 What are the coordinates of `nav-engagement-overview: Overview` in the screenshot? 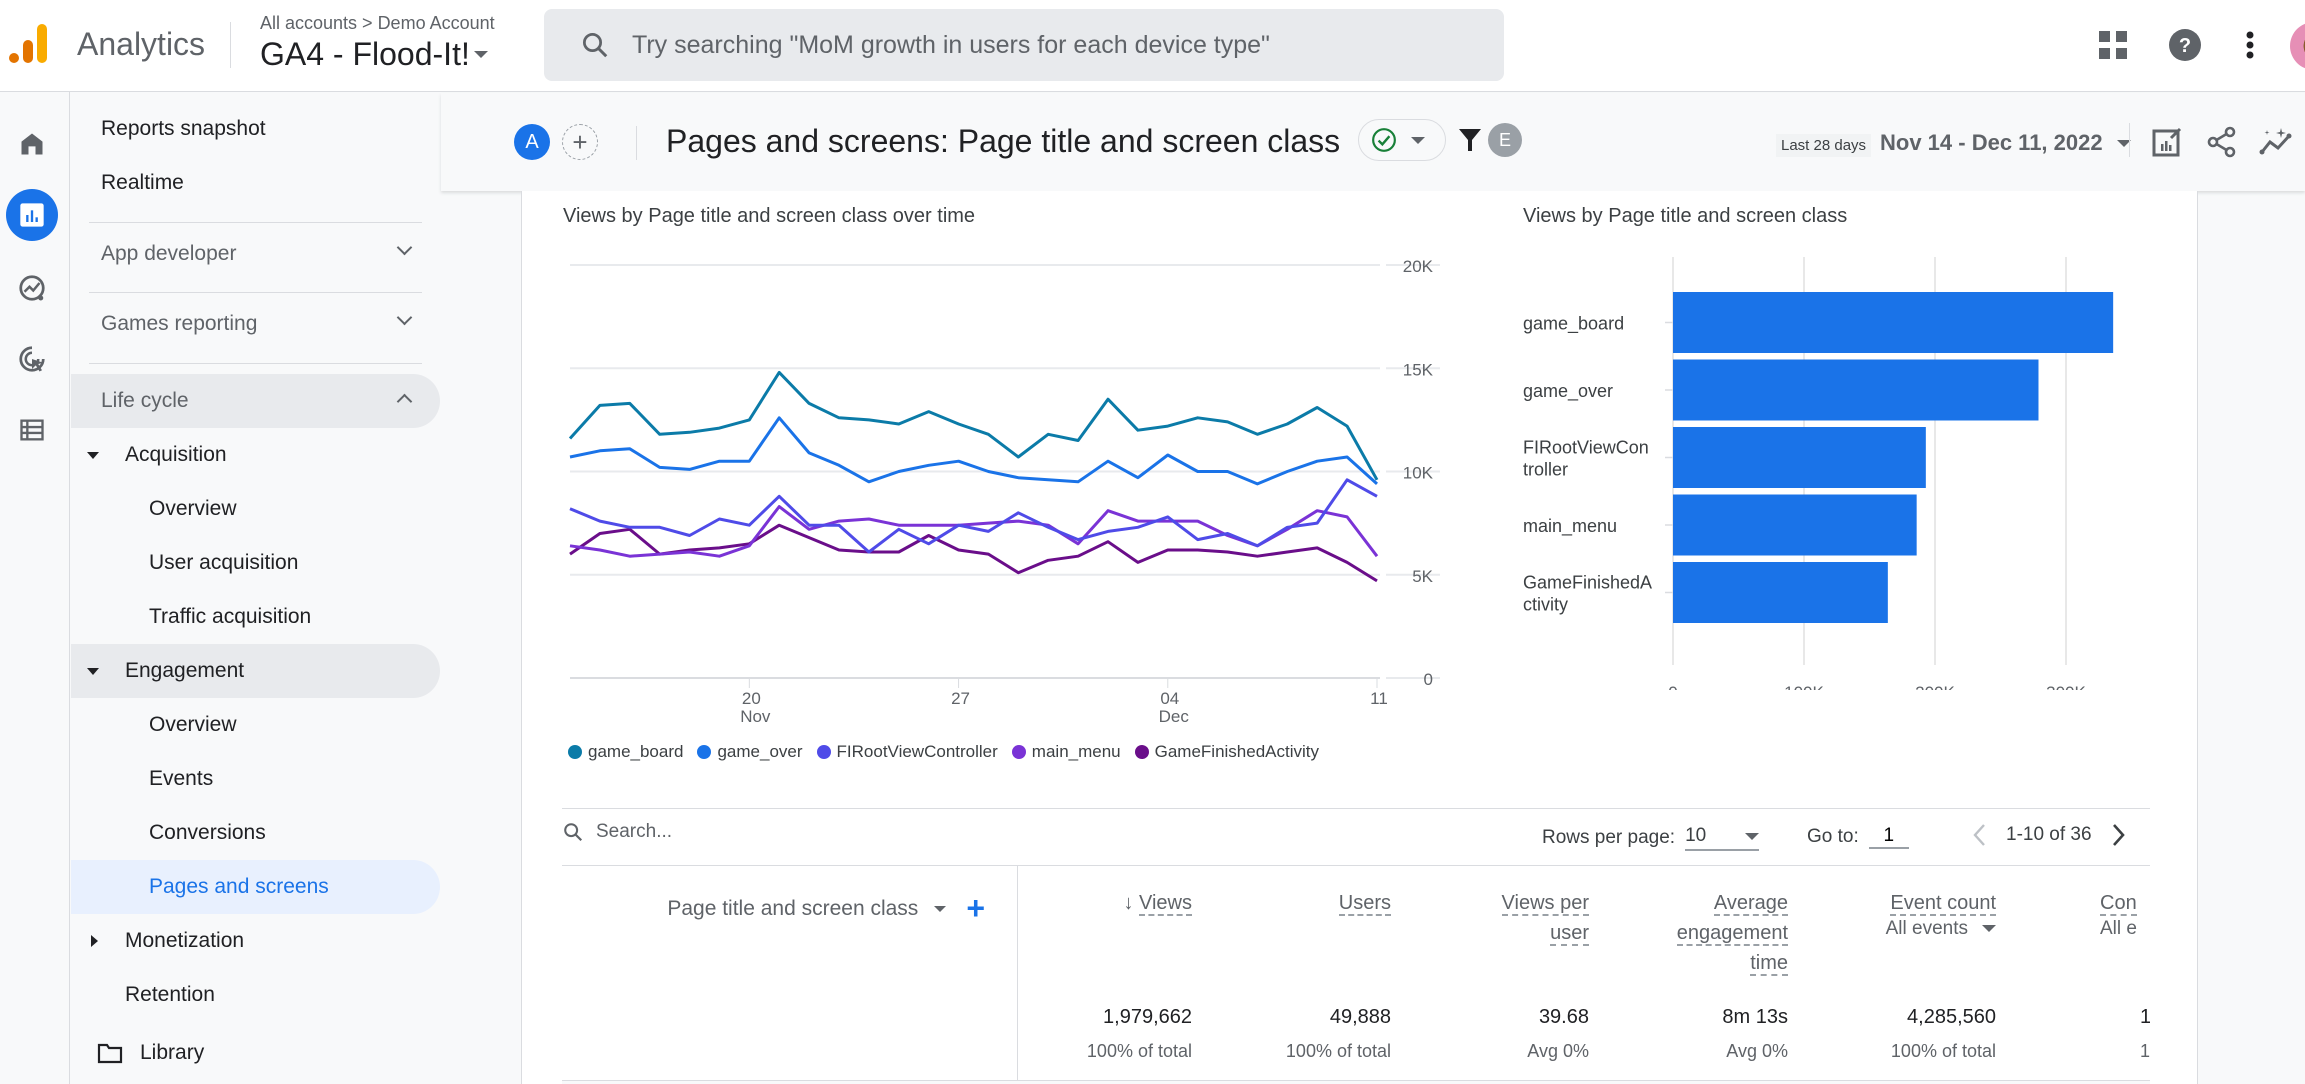 It's located at (255, 725).